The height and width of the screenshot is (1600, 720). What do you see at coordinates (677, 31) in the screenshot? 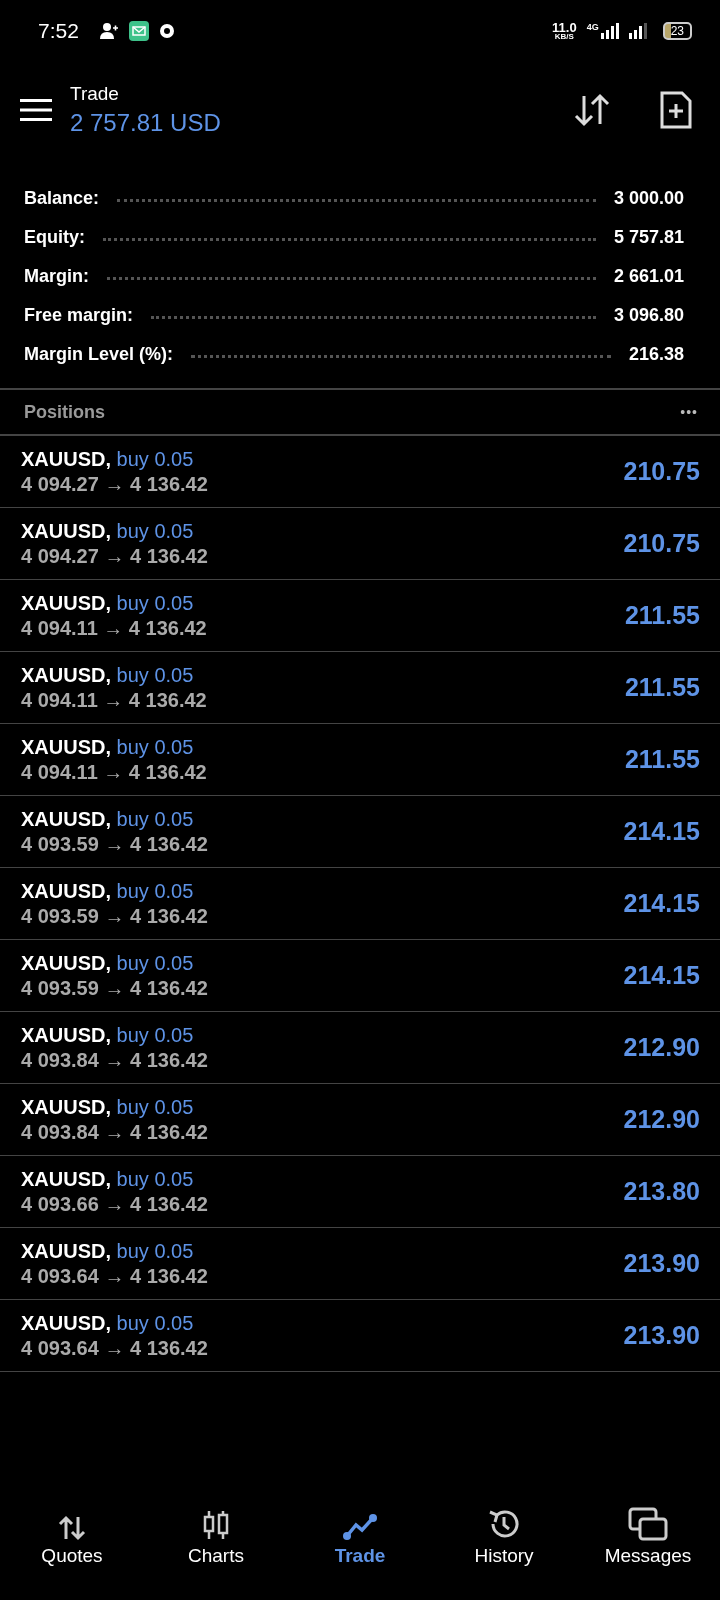
I see `battery-icon: 23` at bounding box center [677, 31].